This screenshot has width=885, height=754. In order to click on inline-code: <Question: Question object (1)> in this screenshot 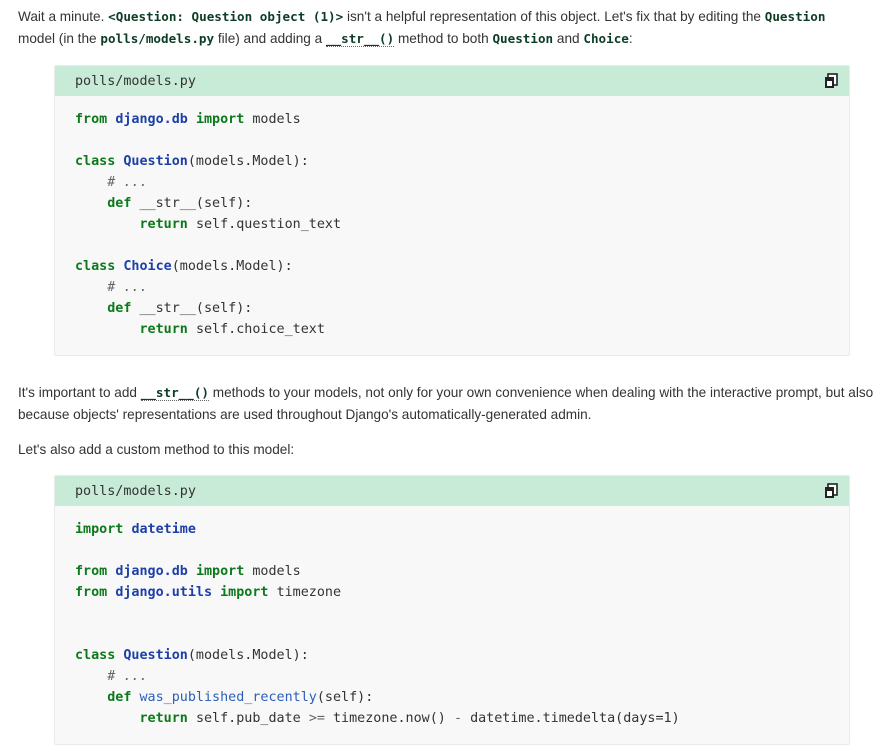, I will do `click(226, 16)`.